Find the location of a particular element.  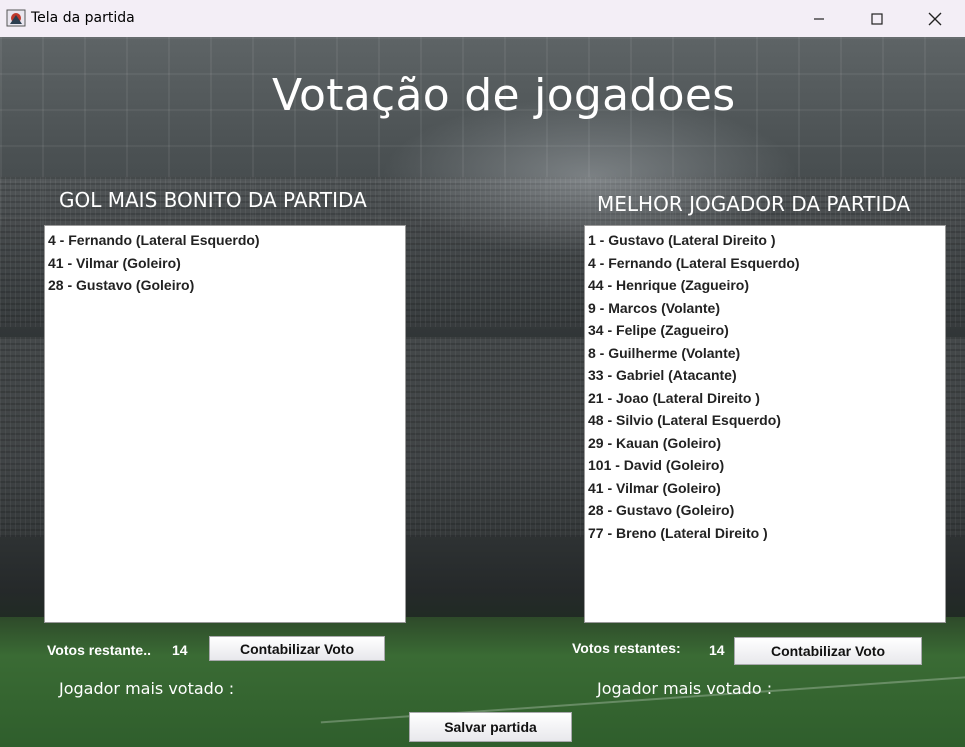

left-votes-count: 14 is located at coordinates (180, 650).